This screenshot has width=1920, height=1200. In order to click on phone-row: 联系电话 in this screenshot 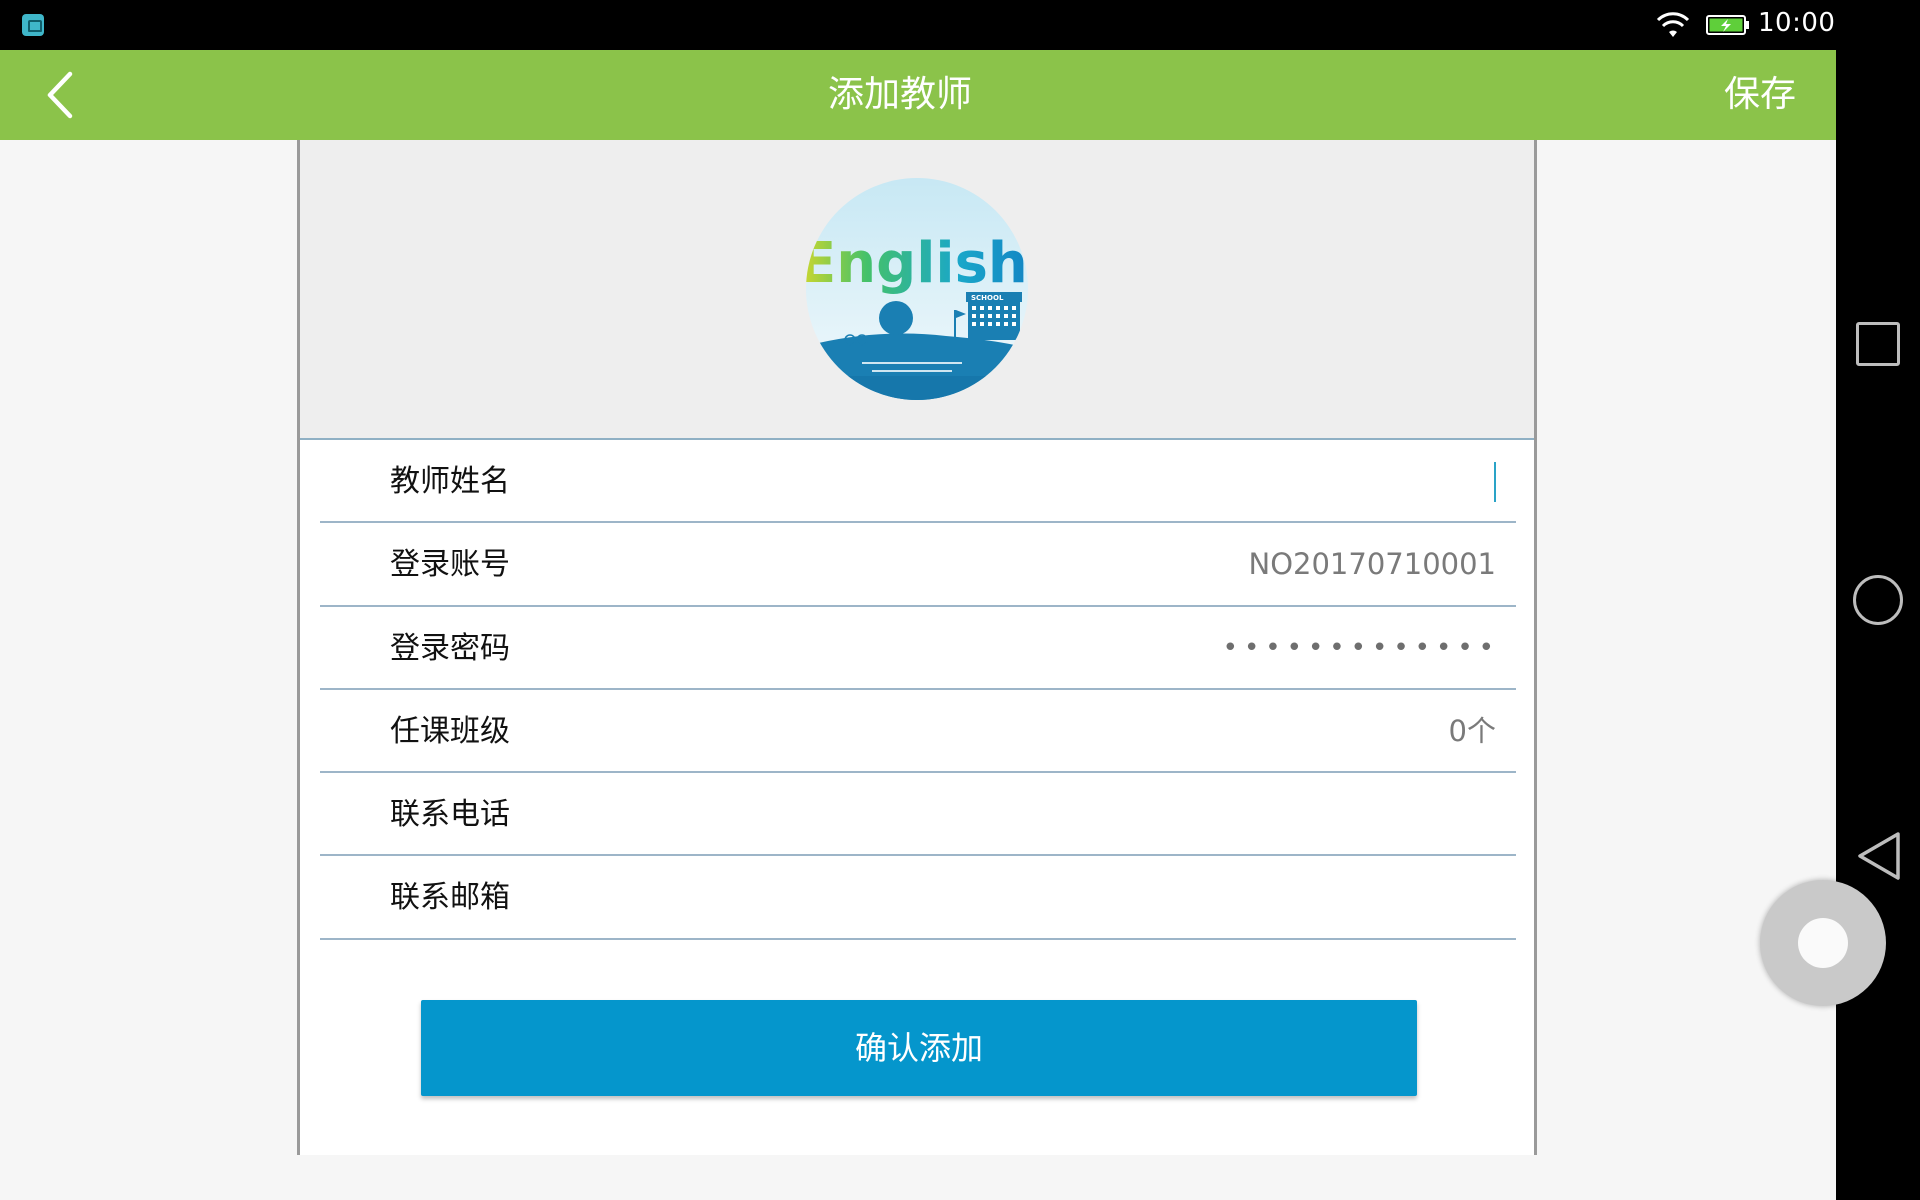, I will do `click(918, 815)`.